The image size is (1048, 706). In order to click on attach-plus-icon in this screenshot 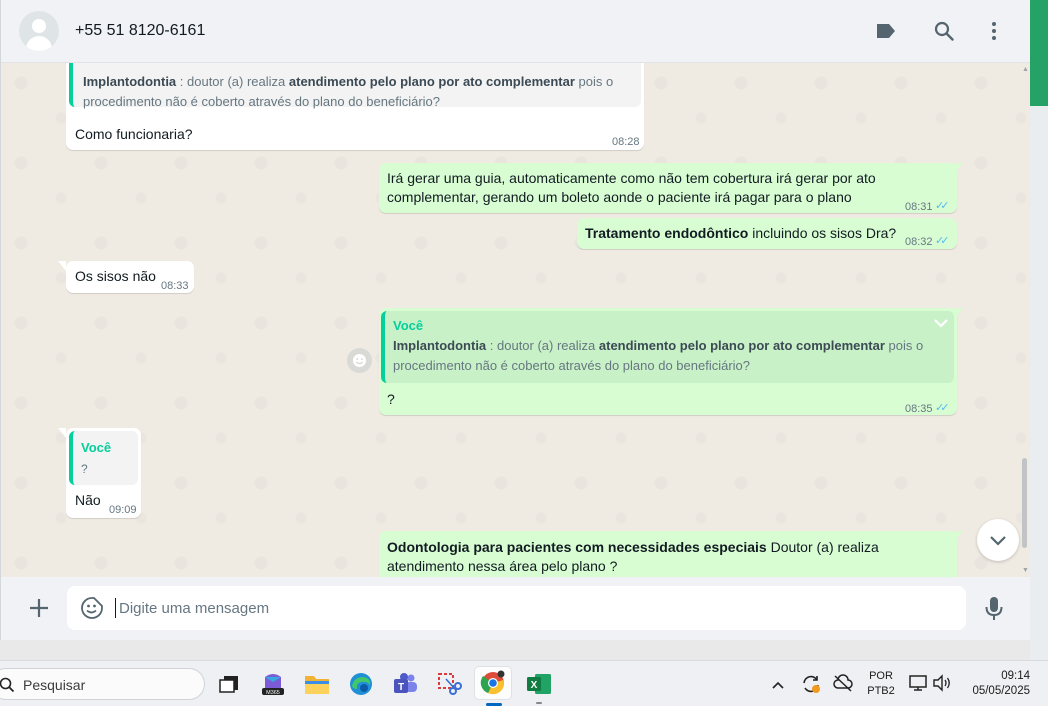, I will do `click(39, 608)`.